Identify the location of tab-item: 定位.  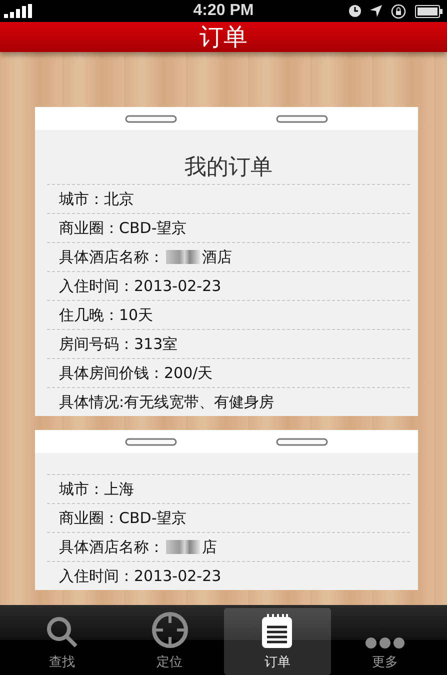
(170, 641).